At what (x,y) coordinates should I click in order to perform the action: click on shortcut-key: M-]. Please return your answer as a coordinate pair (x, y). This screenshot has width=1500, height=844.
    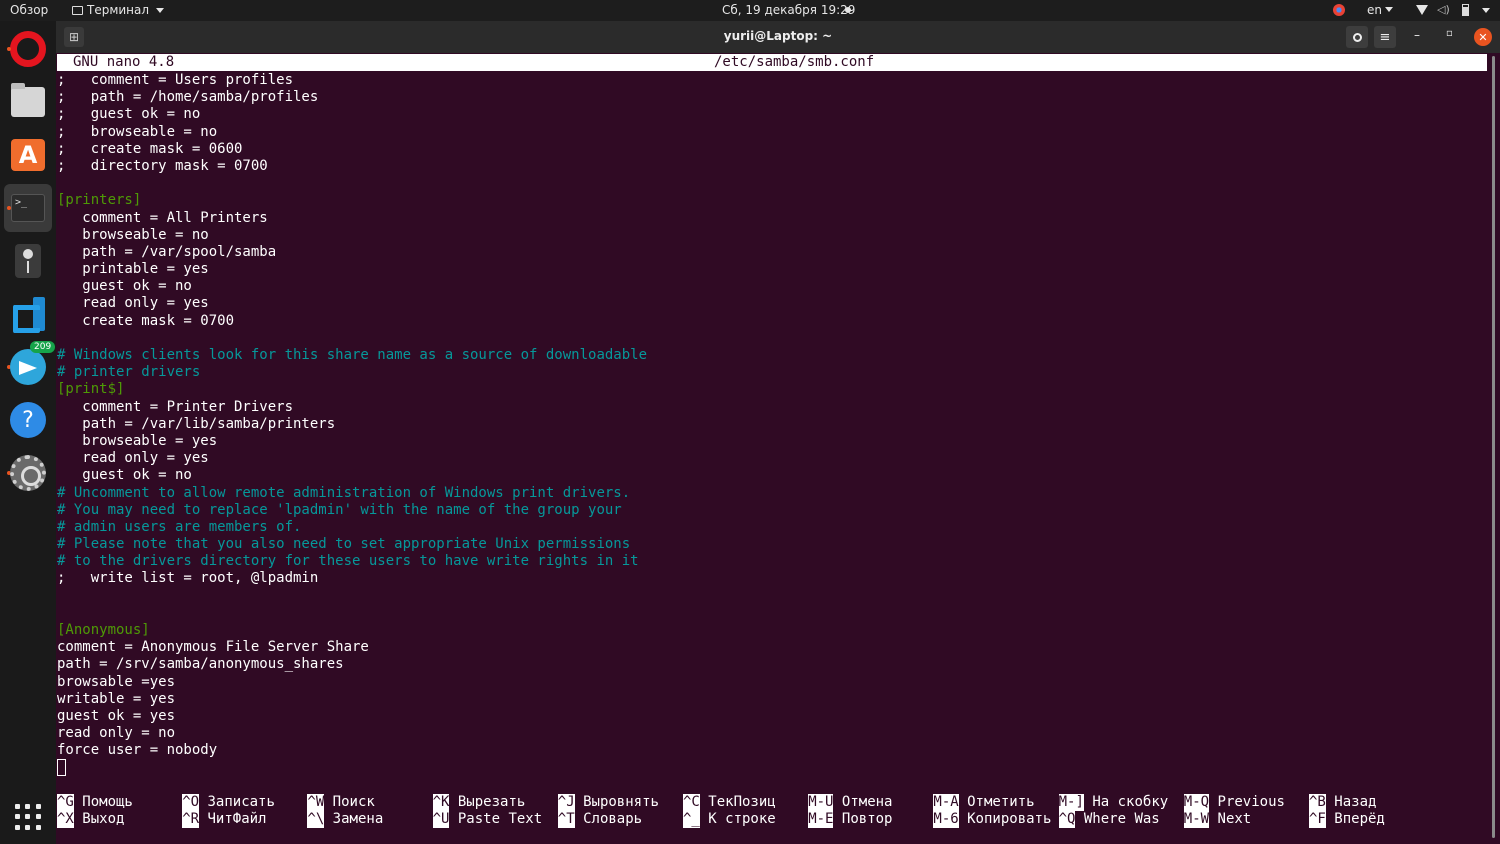
    Looking at the image, I should click on (1071, 803).